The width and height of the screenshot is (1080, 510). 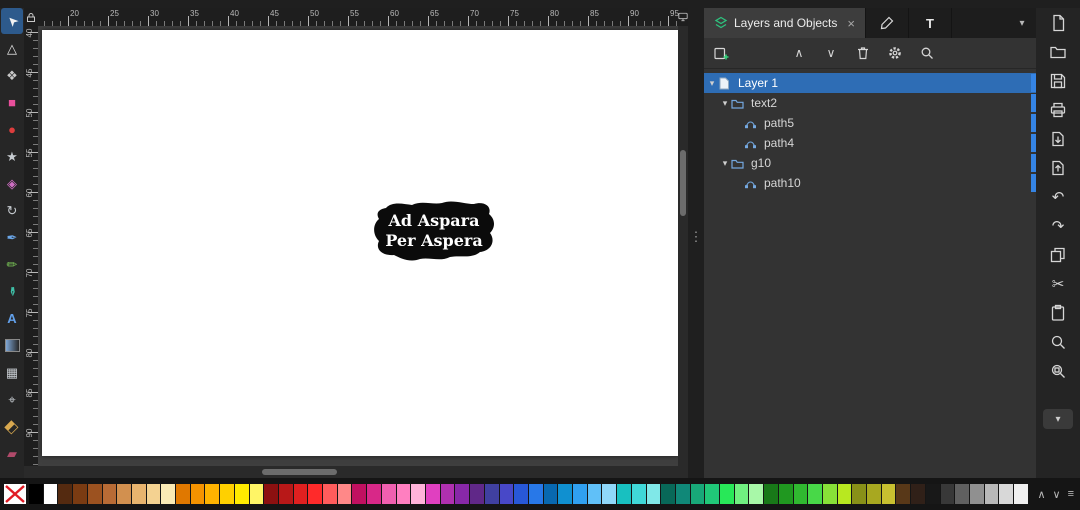 I want to click on object-row-g10: ▾ g10, so click(x=870, y=163).